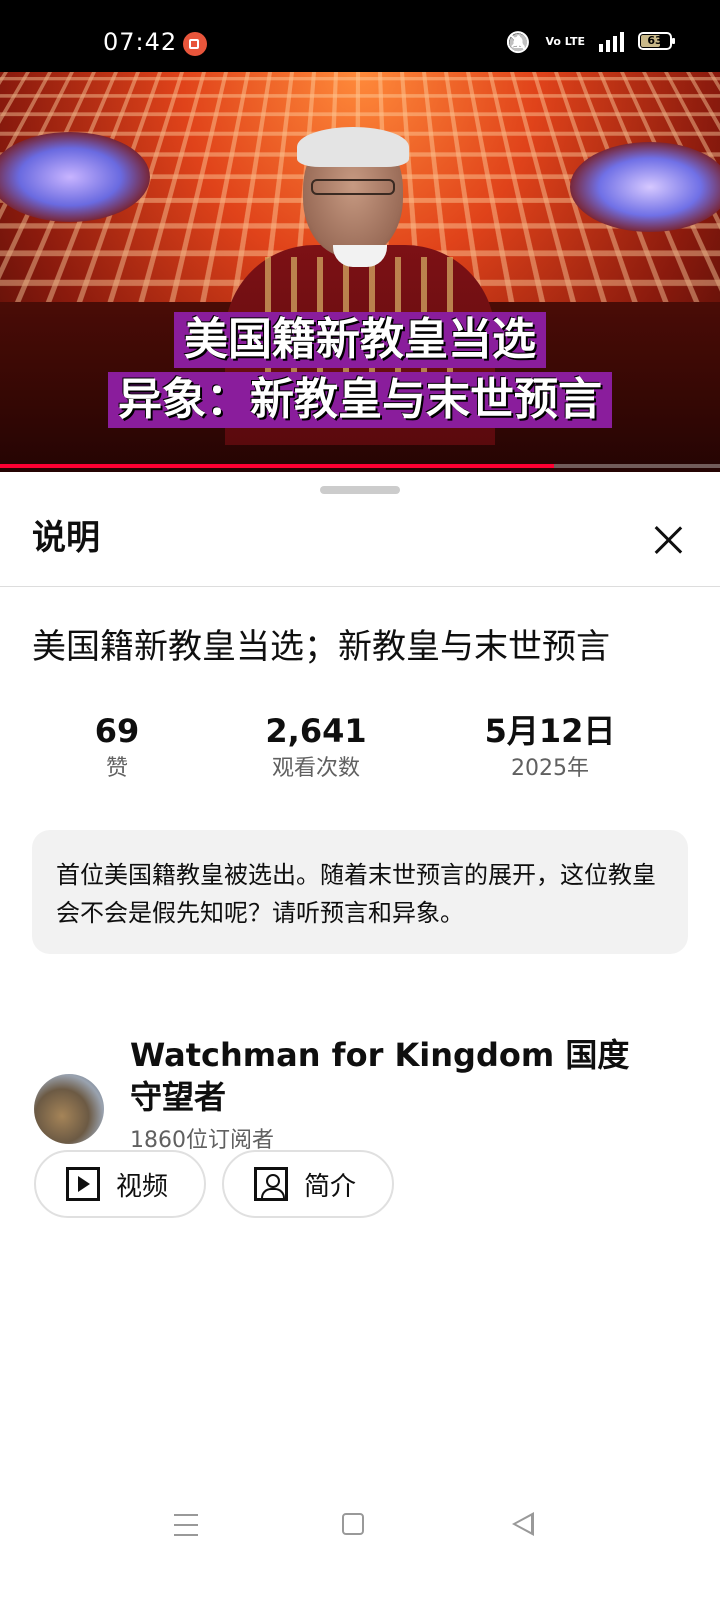  Describe the element at coordinates (277, 466) in the screenshot. I see `video-progress-fill` at that location.